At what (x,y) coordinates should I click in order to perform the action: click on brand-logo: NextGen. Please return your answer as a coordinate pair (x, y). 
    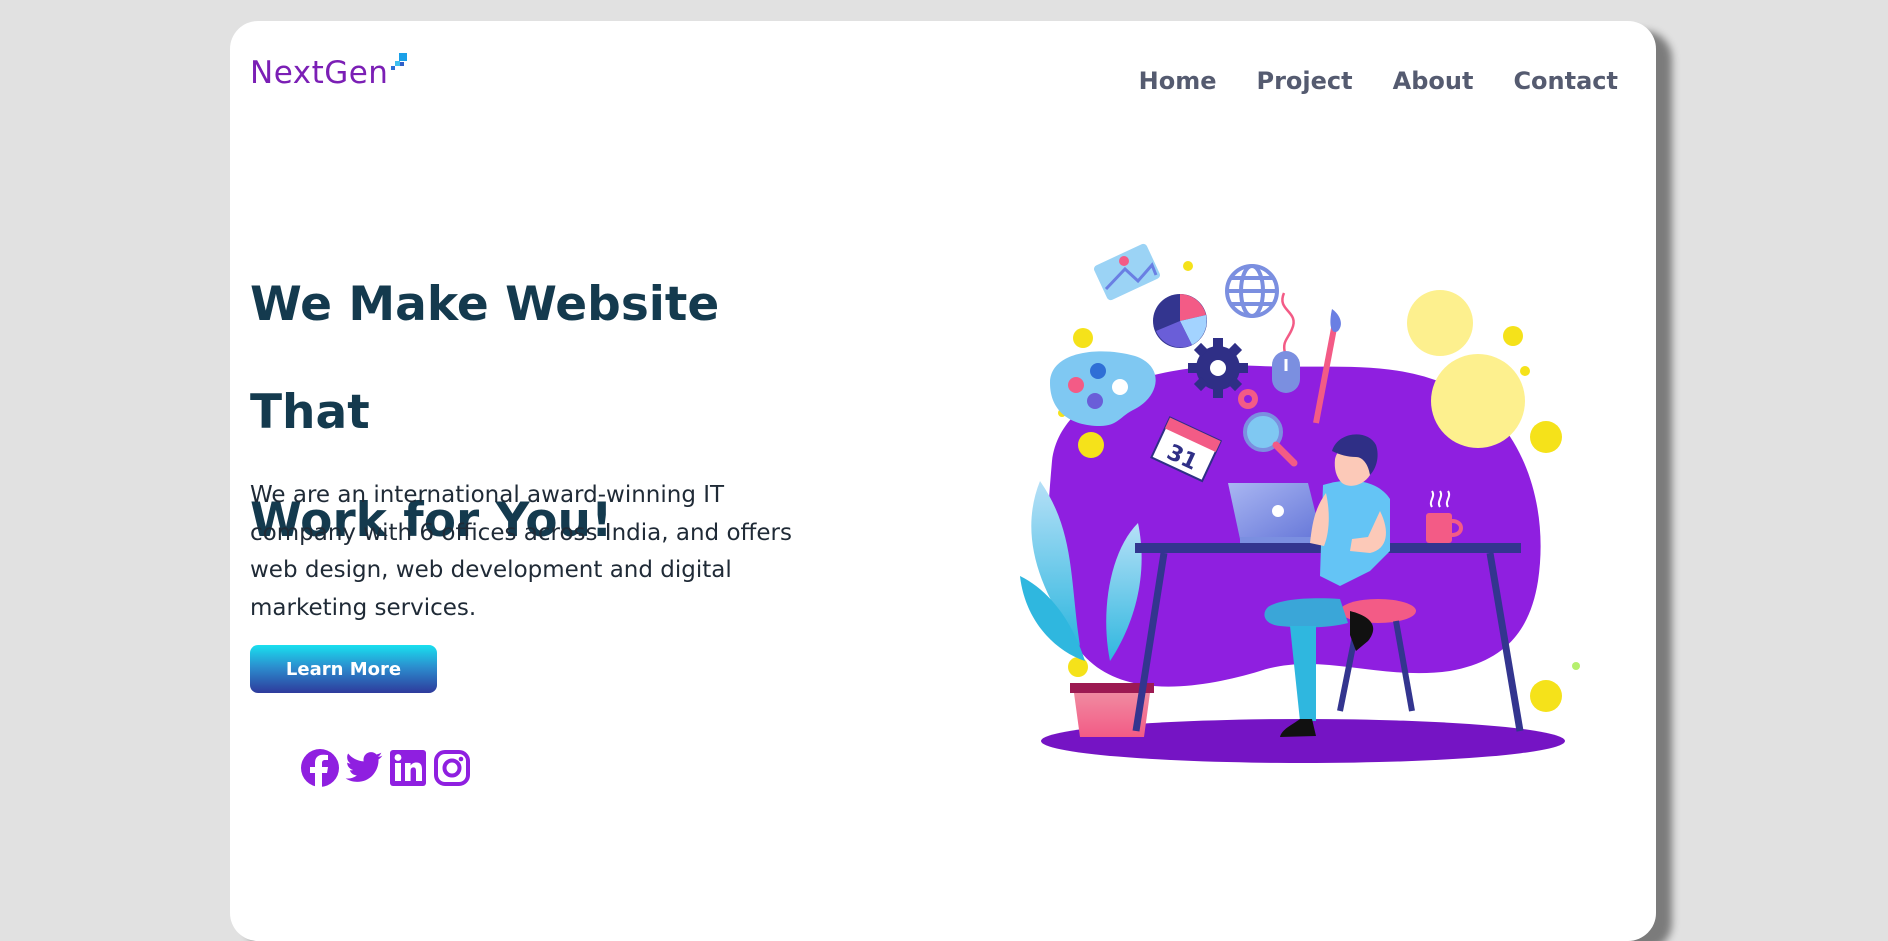
    Looking at the image, I should click on (329, 72).